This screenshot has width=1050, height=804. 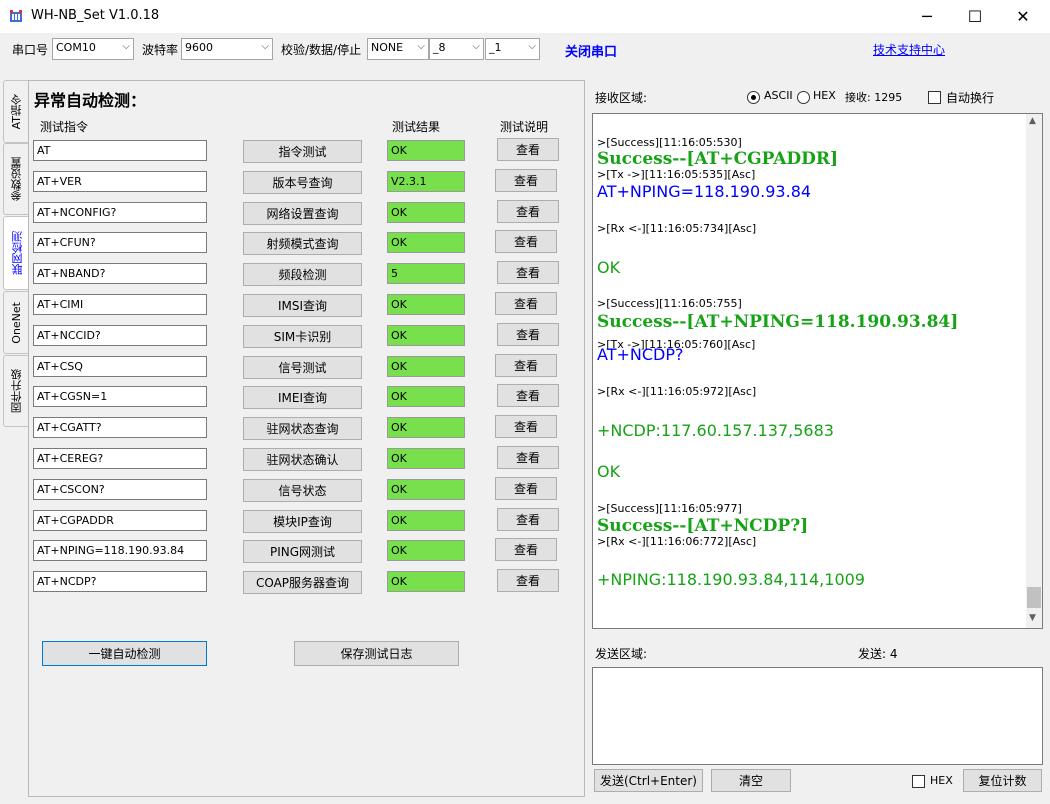 I want to click on command-input: AT+NPING=118.190.93.84, so click(x=120, y=550).